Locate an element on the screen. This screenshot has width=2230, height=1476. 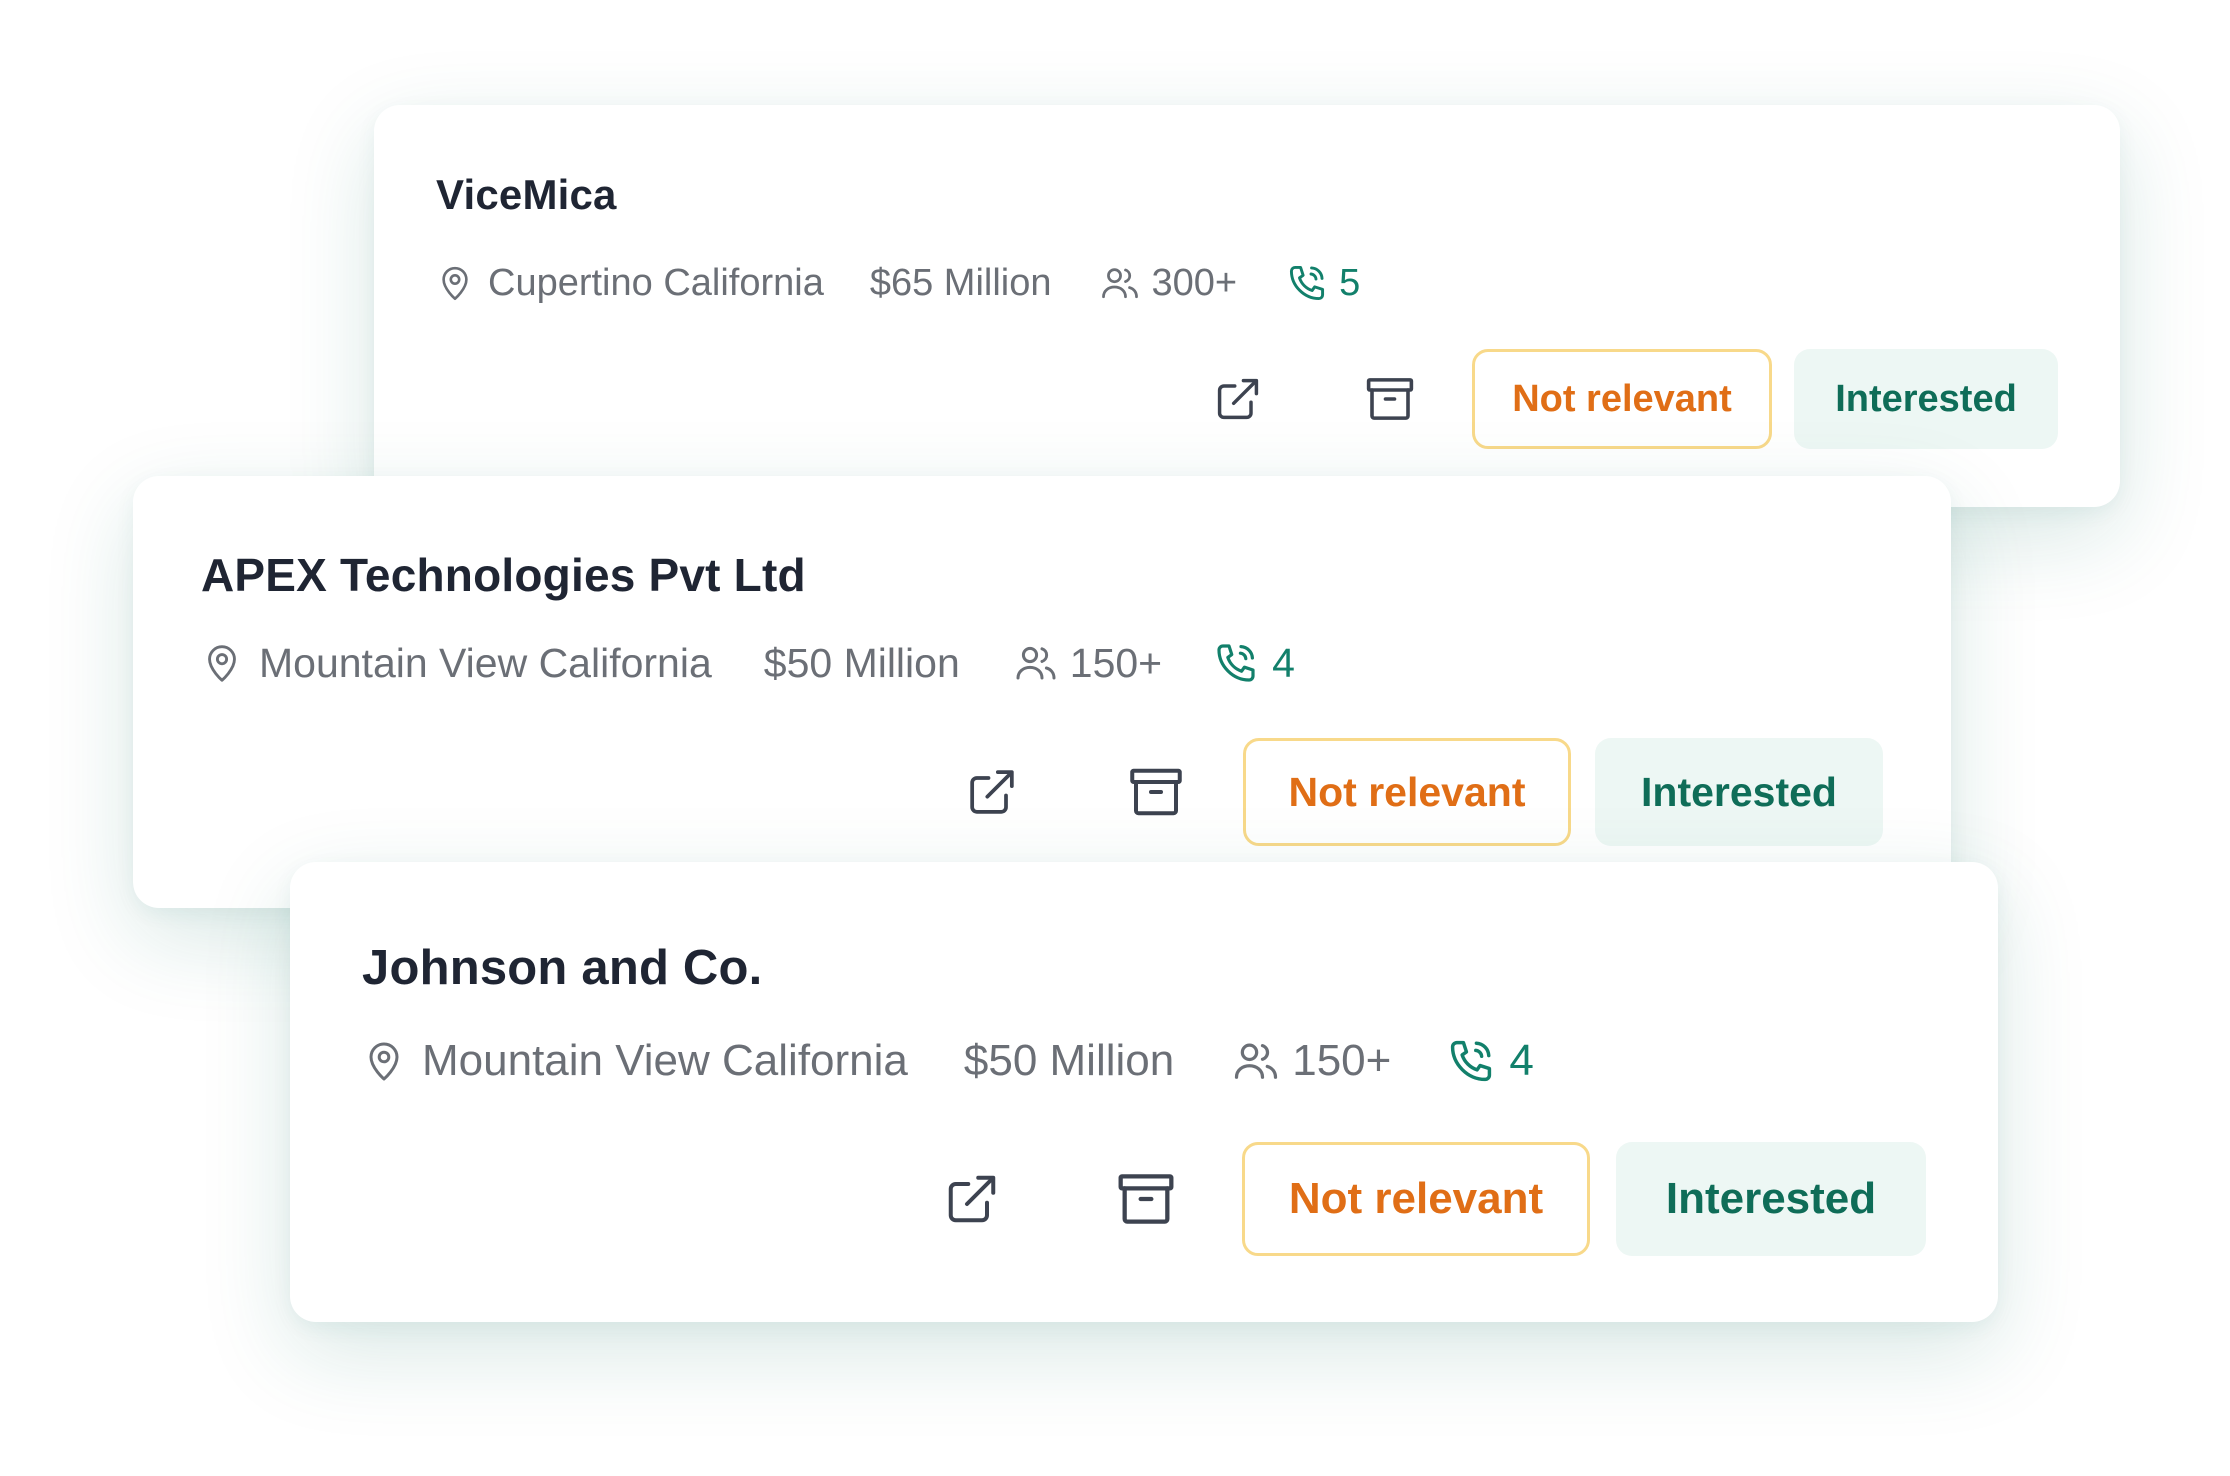
employees-info: 300+ is located at coordinates (1168, 283).